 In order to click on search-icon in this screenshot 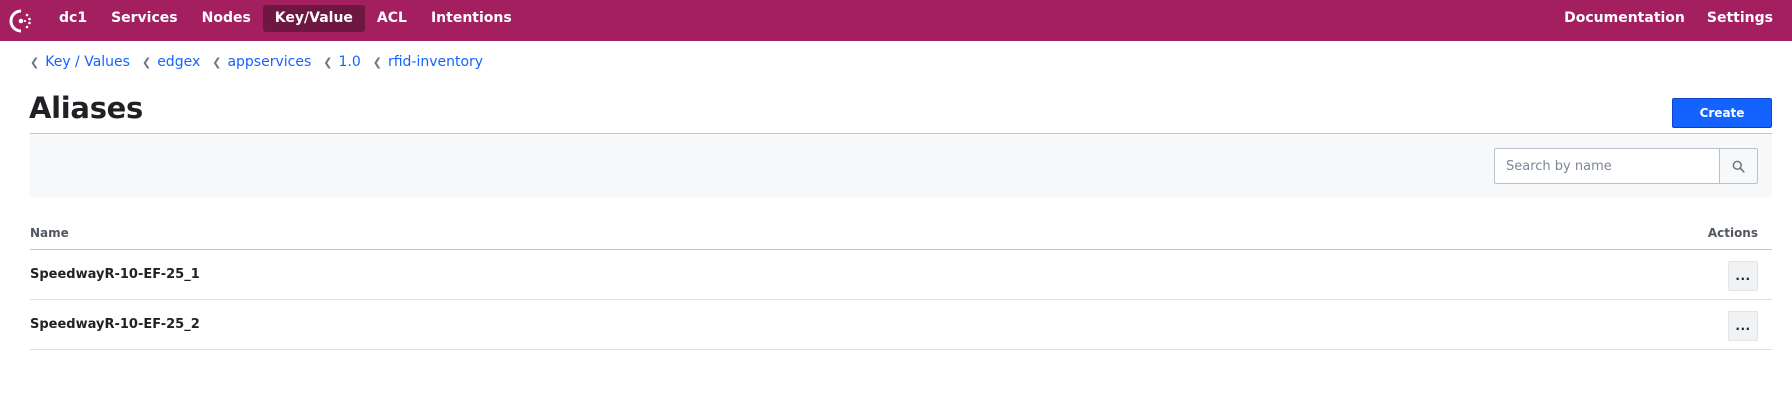, I will do `click(1738, 166)`.